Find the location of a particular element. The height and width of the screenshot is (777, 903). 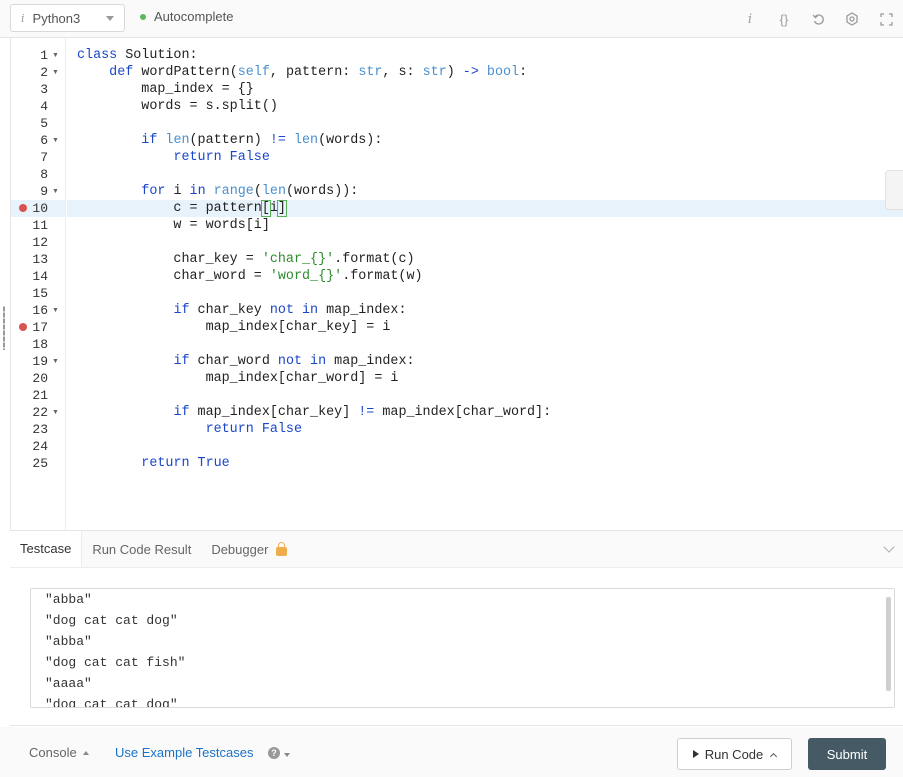

line-number: 2 is located at coordinates (29, 72).